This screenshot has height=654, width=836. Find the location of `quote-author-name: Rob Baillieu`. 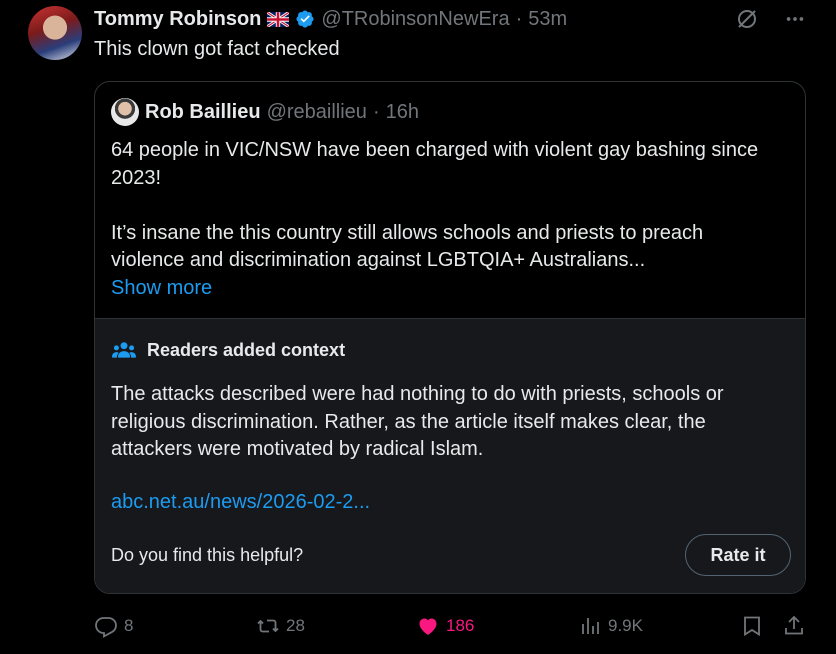

quote-author-name: Rob Baillieu is located at coordinates (203, 111).